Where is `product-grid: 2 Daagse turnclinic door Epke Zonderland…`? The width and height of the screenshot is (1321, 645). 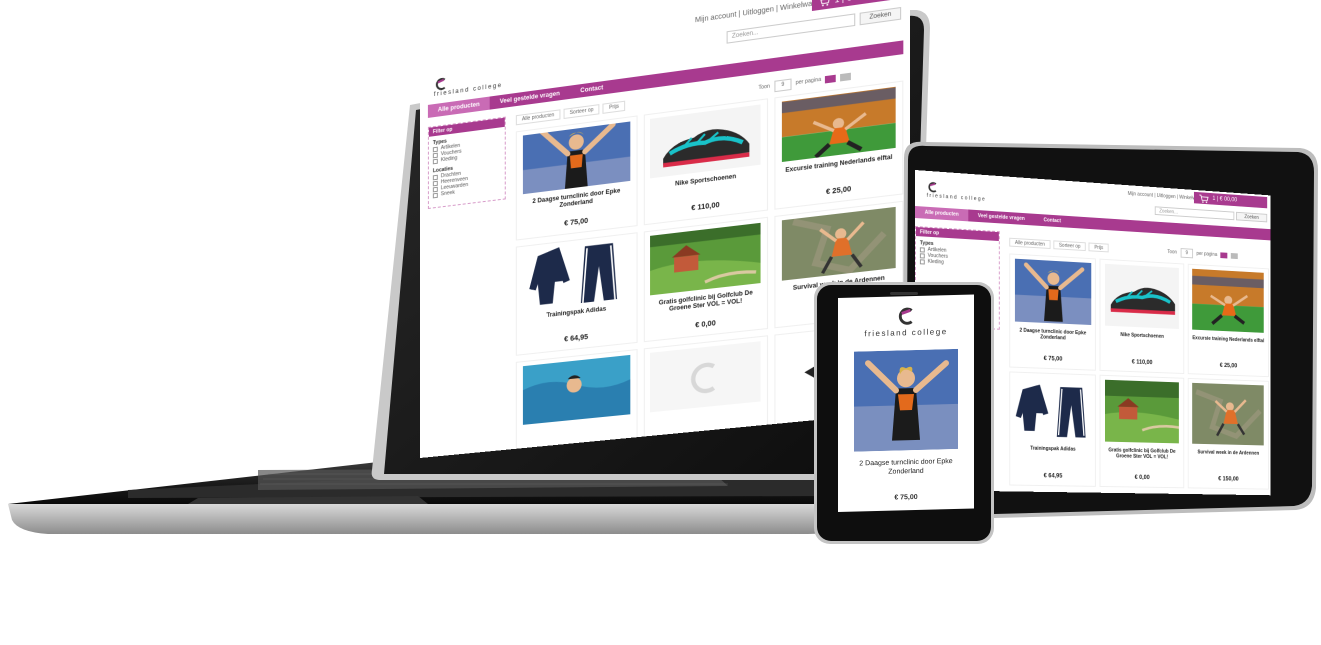
product-grid: 2 Daagse turnclinic door Epke Zonderland… is located at coordinates (1139, 371).